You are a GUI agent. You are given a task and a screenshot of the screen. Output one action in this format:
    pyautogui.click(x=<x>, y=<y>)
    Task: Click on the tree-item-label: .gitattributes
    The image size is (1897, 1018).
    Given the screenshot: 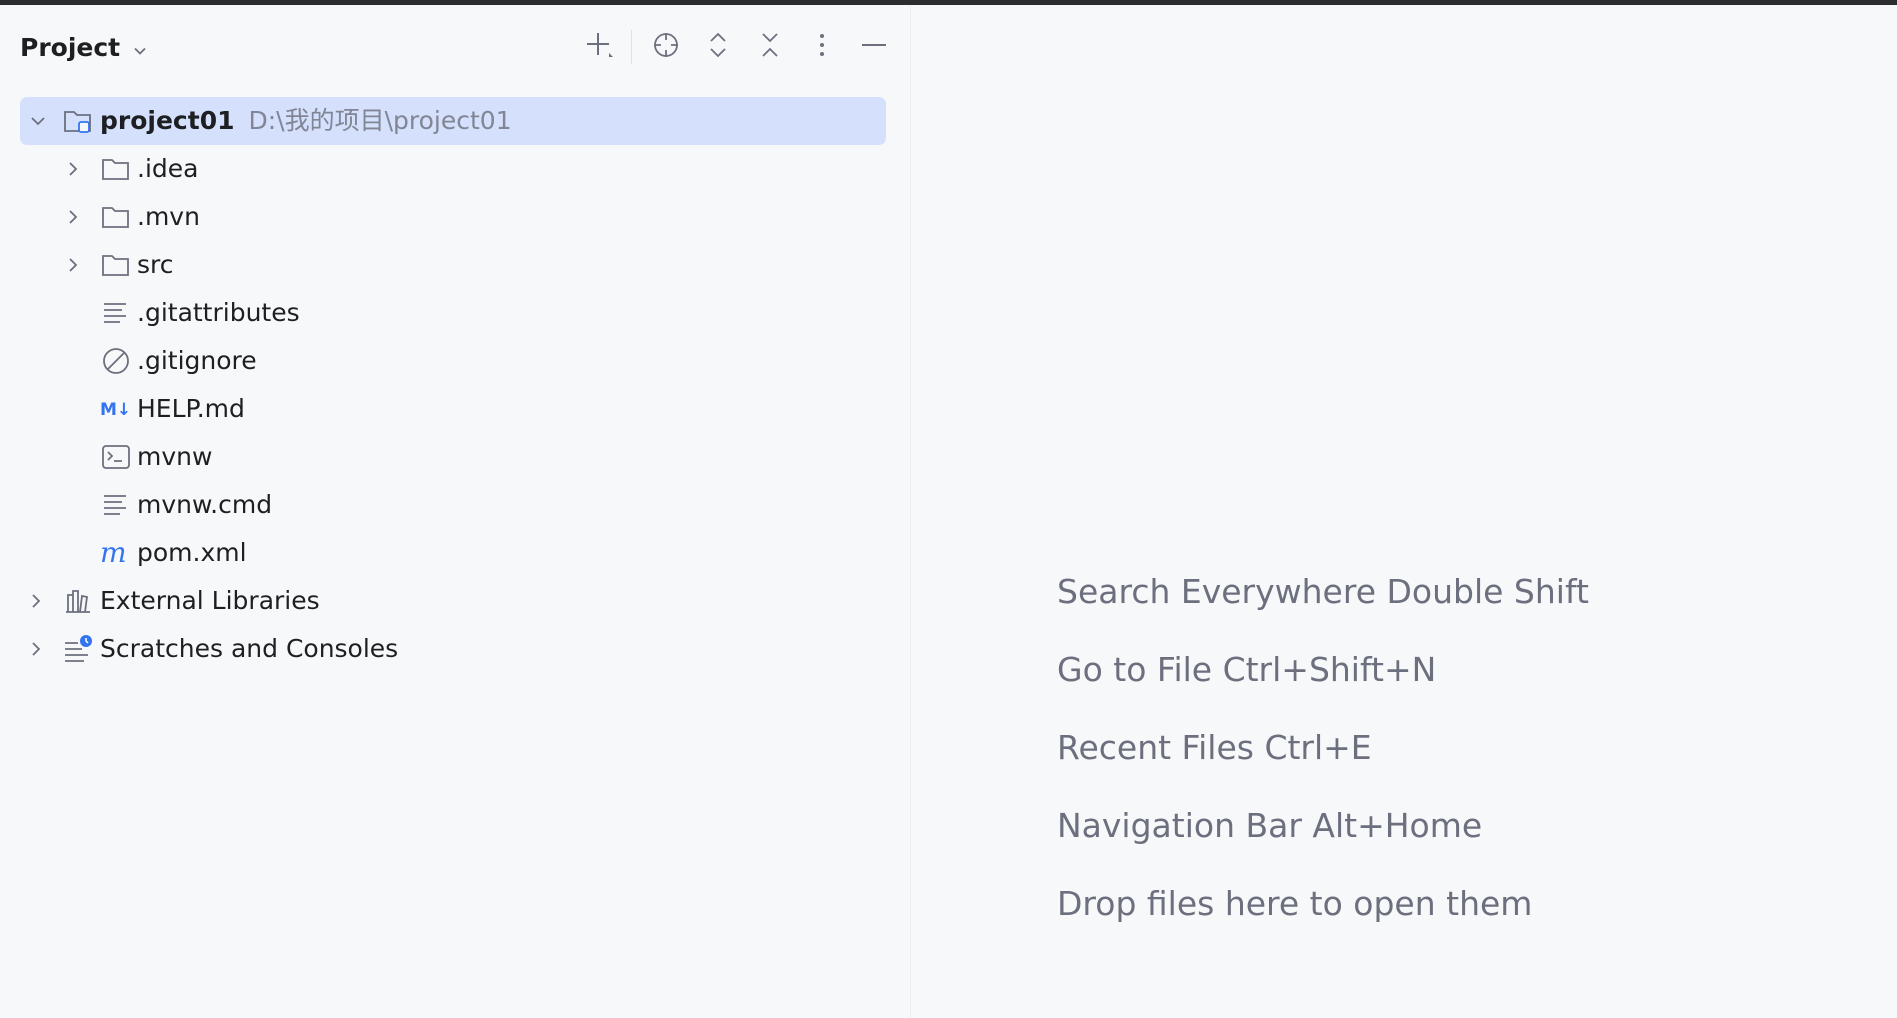 What is the action you would take?
    pyautogui.click(x=218, y=312)
    